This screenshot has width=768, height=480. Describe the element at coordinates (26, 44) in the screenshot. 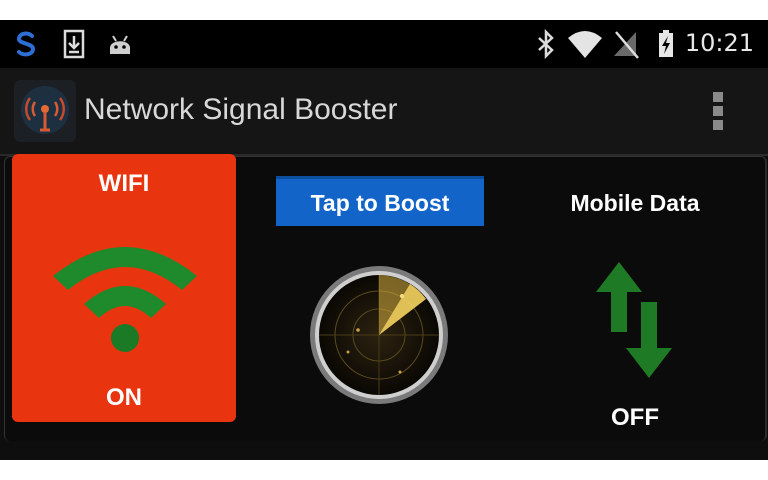

I see `swype-s-icon` at that location.